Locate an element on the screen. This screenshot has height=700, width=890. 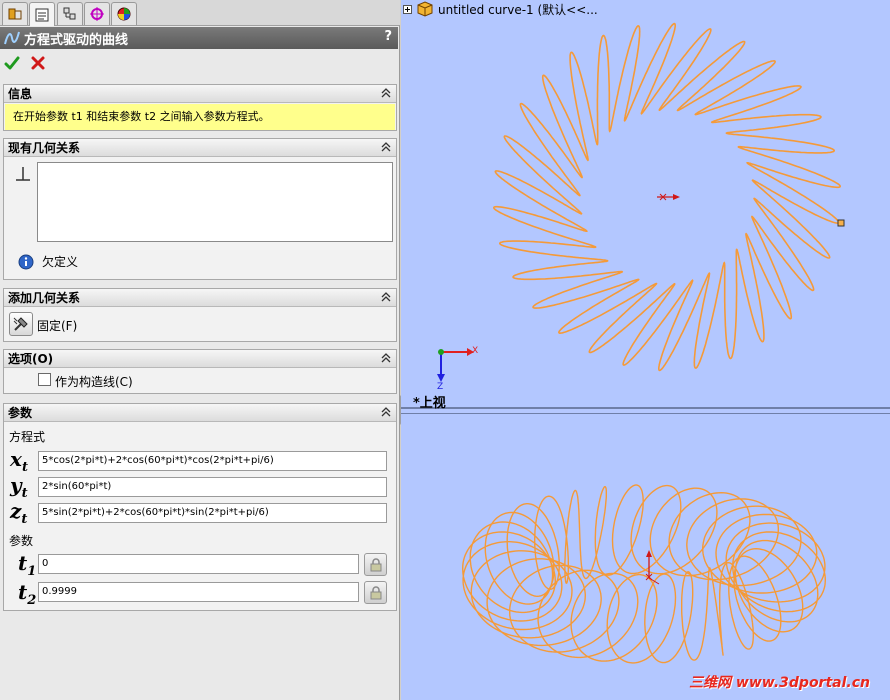
existing-relations-group: 现有几何关系 欠定义 is located at coordinates (200, 209).